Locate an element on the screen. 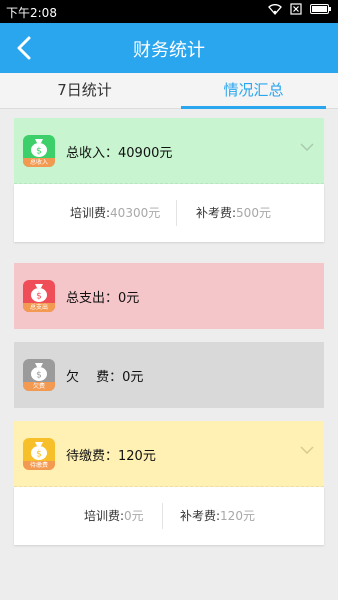 This screenshot has height=600, width=338. tab-7day-stats: 7日统计 is located at coordinates (84, 91).